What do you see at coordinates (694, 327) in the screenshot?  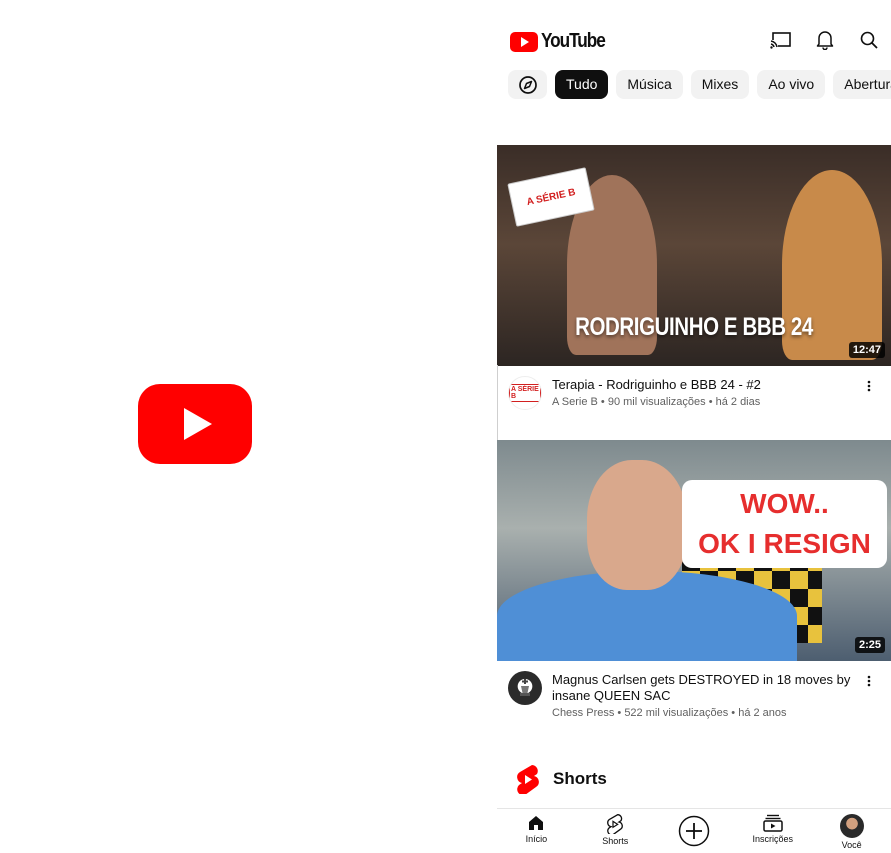 I see `thumbnail-caption: RODRIGUINHO E BBB 24` at bounding box center [694, 327].